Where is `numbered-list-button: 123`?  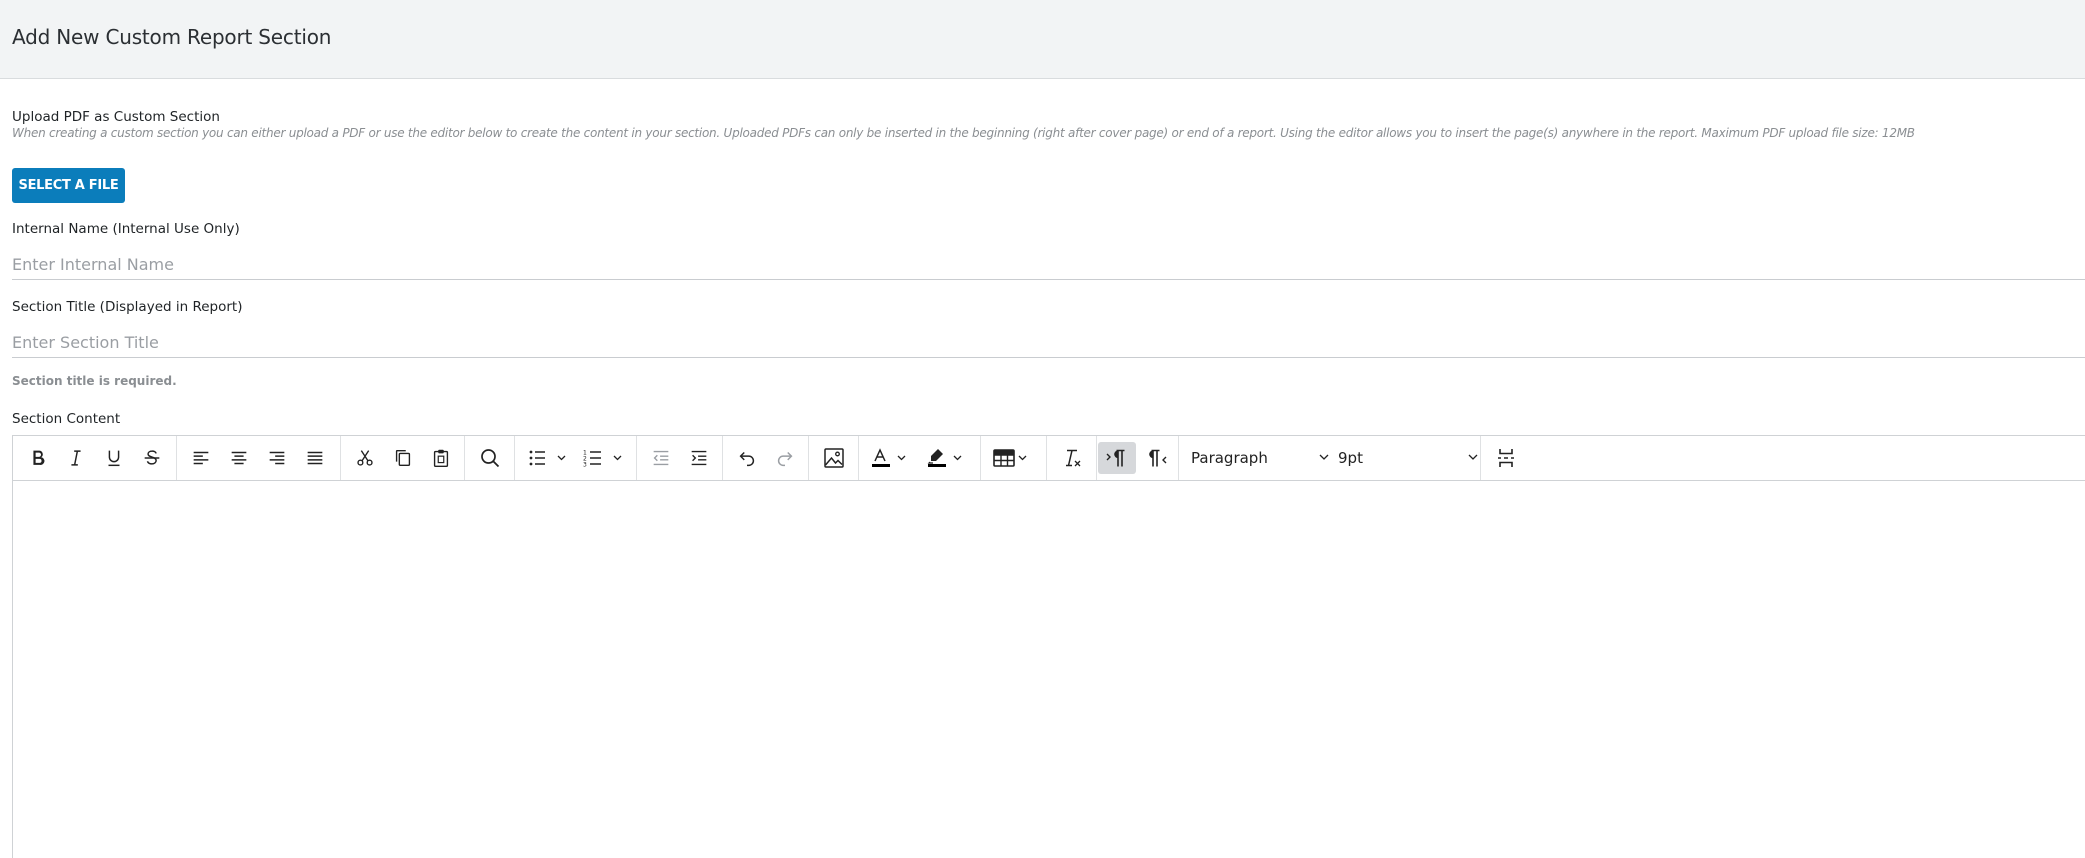 numbered-list-button: 123 is located at coordinates (604, 458).